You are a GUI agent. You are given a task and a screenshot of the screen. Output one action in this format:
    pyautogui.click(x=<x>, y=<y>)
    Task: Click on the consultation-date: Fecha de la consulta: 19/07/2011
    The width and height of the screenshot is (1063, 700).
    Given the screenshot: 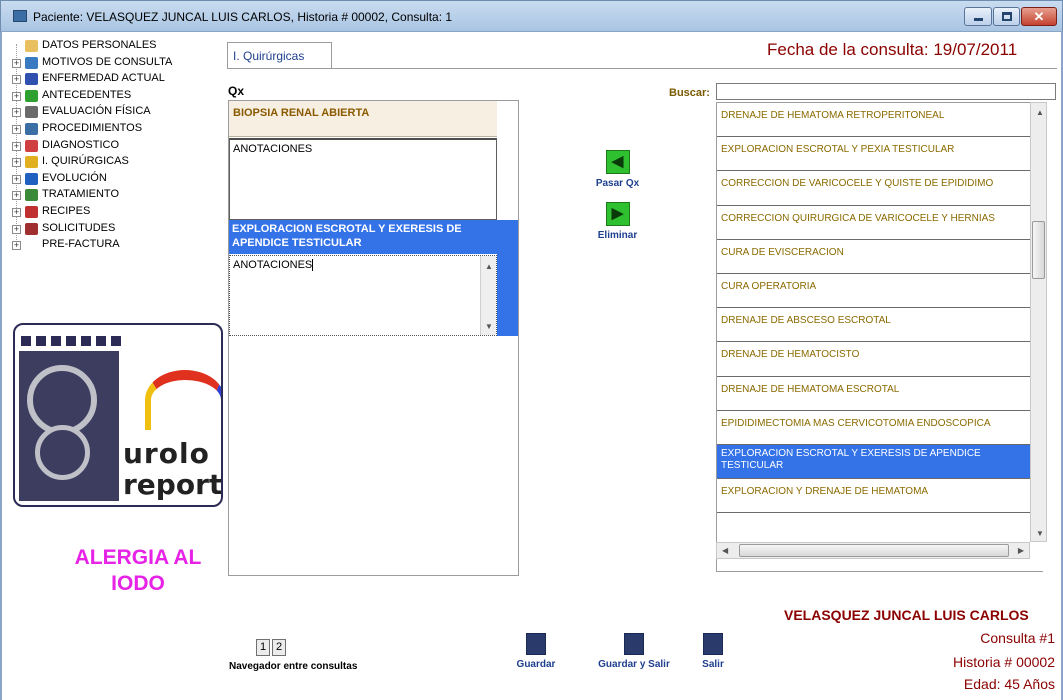 What is the action you would take?
    pyautogui.click(x=892, y=49)
    